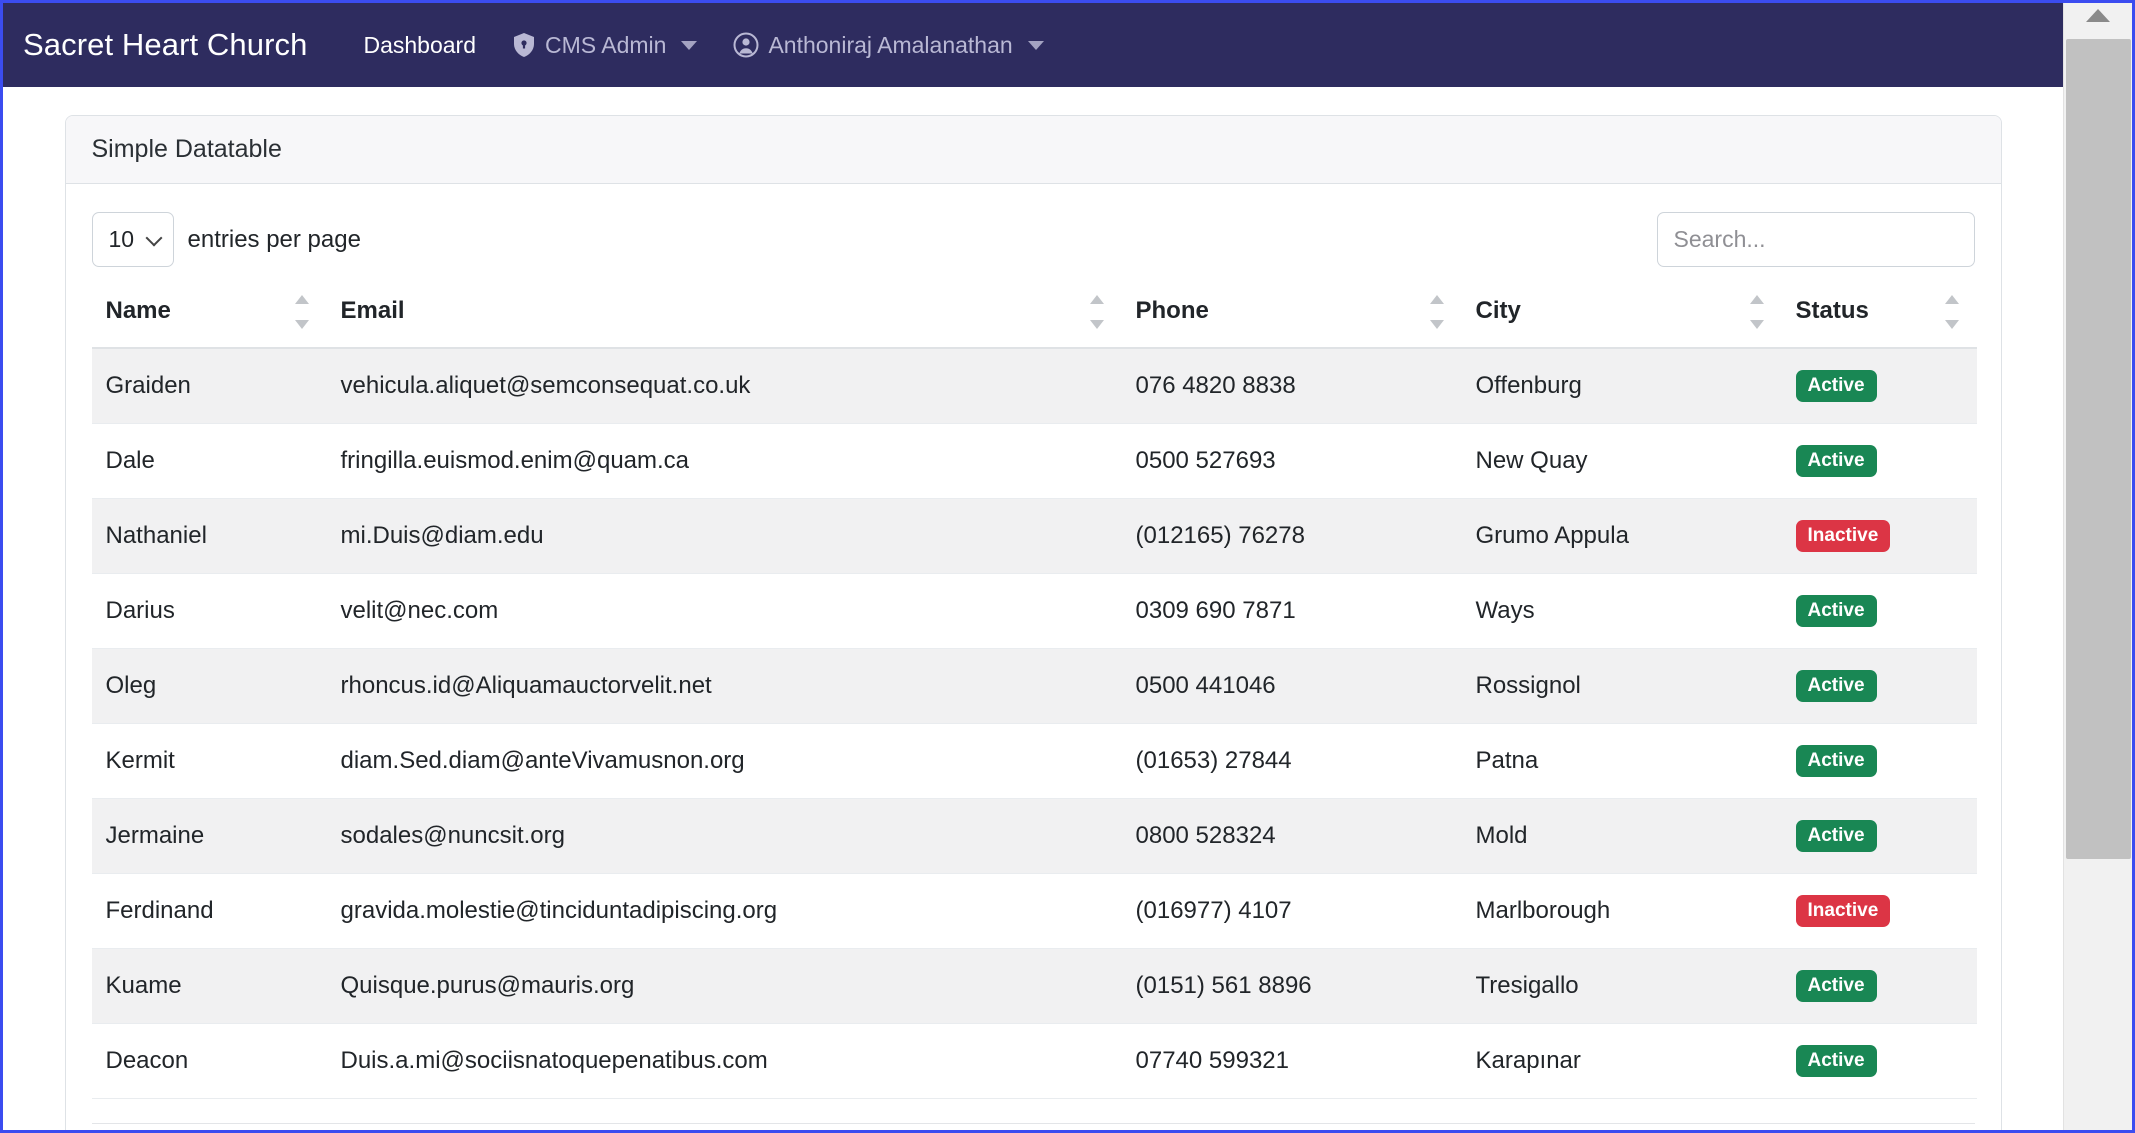 The height and width of the screenshot is (1133, 2135). Describe the element at coordinates (209, 986) in the screenshot. I see `cell-name: Kuame` at that location.